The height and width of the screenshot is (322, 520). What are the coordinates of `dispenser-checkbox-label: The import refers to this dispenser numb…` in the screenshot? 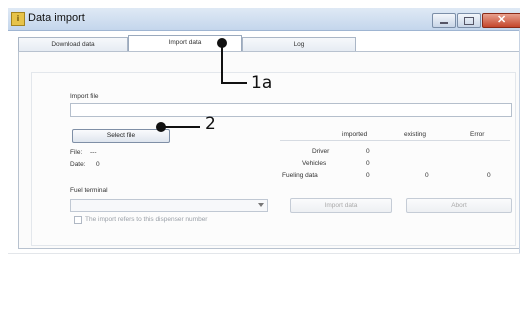 It's located at (146, 219).